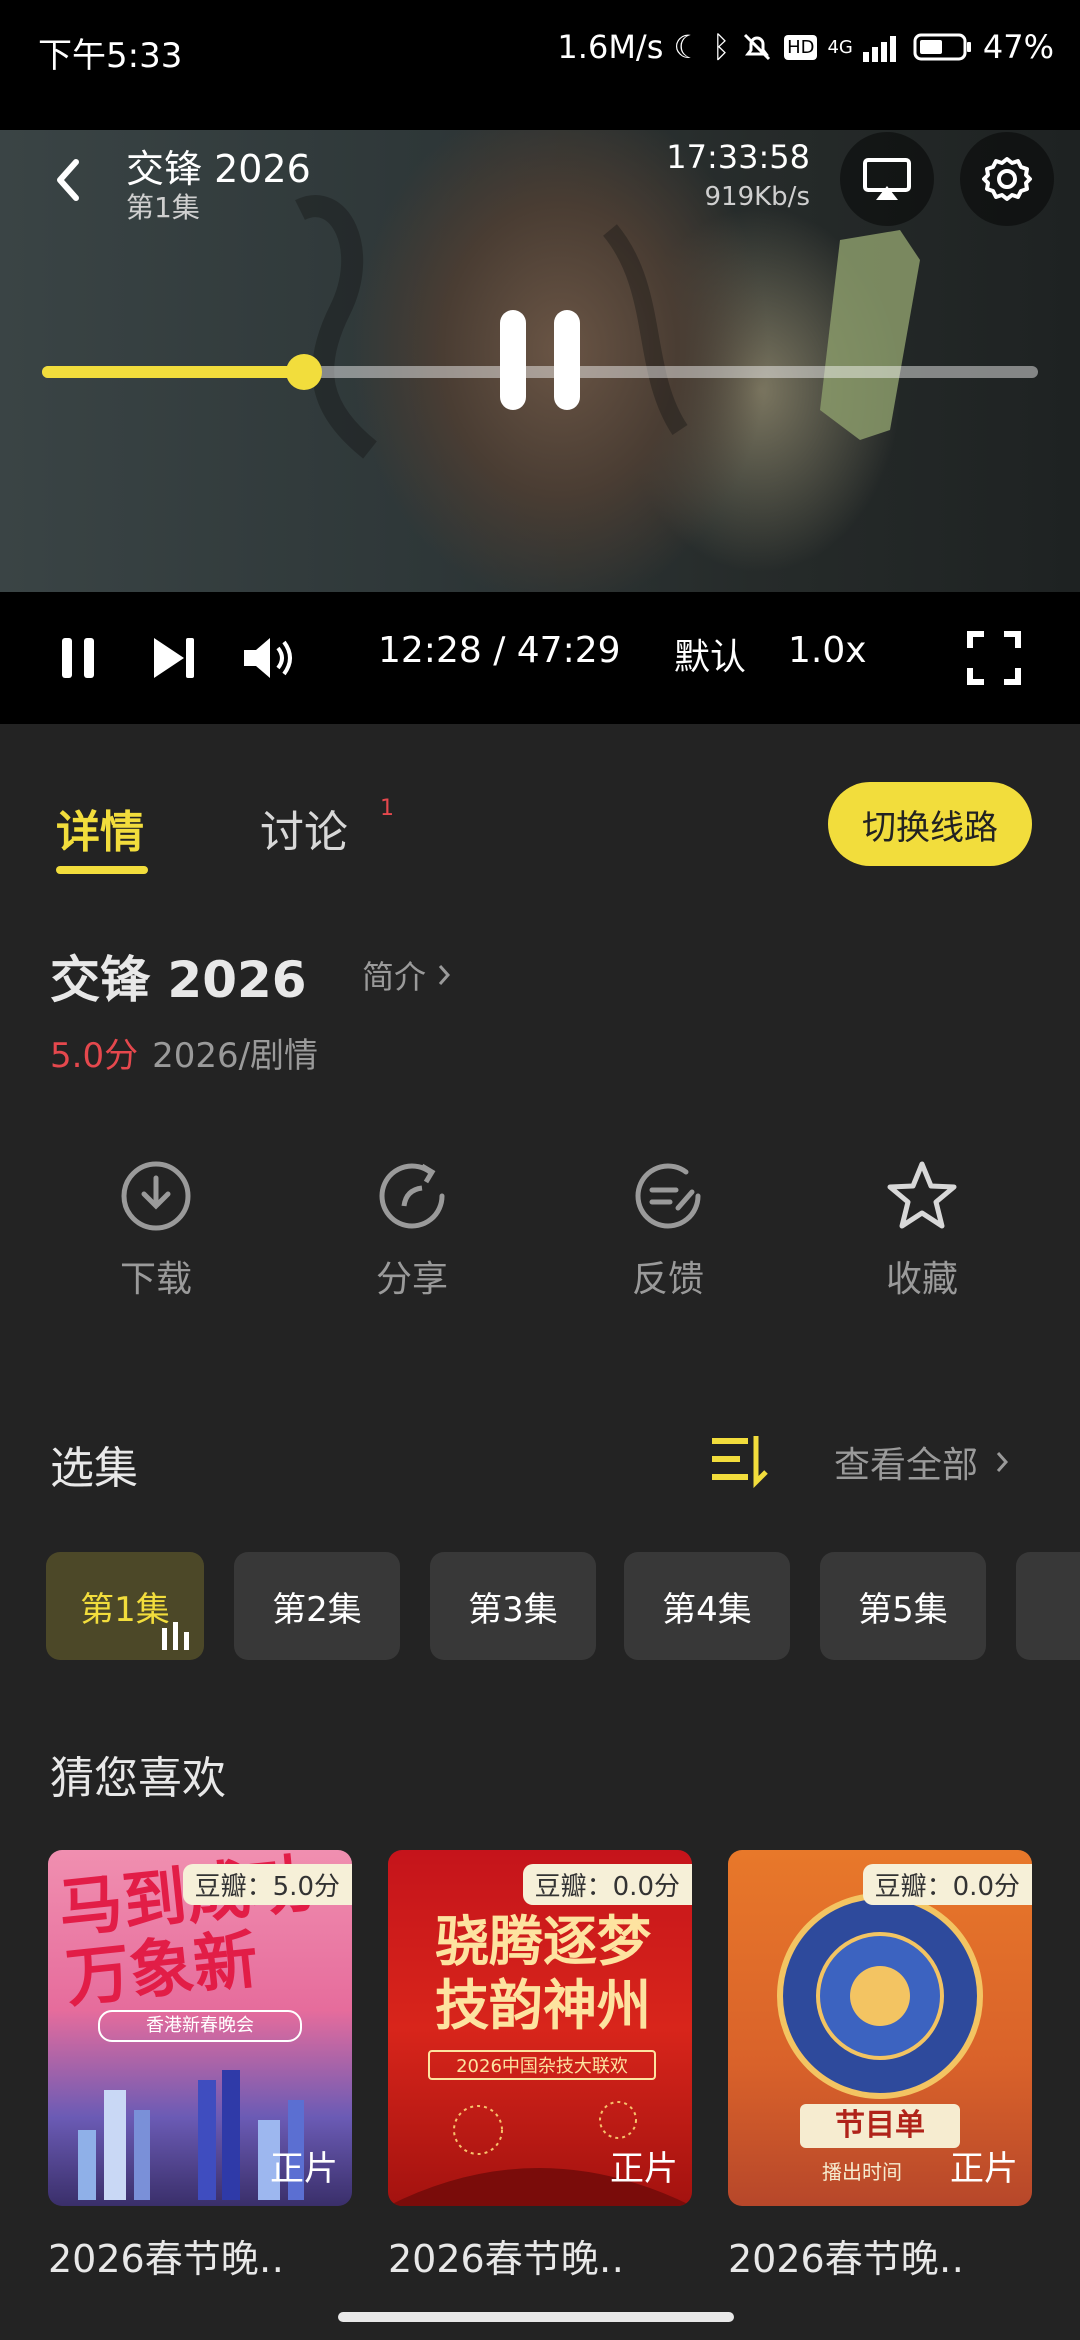 This screenshot has width=1080, height=2340. I want to click on episode-3: 第3集, so click(513, 1606).